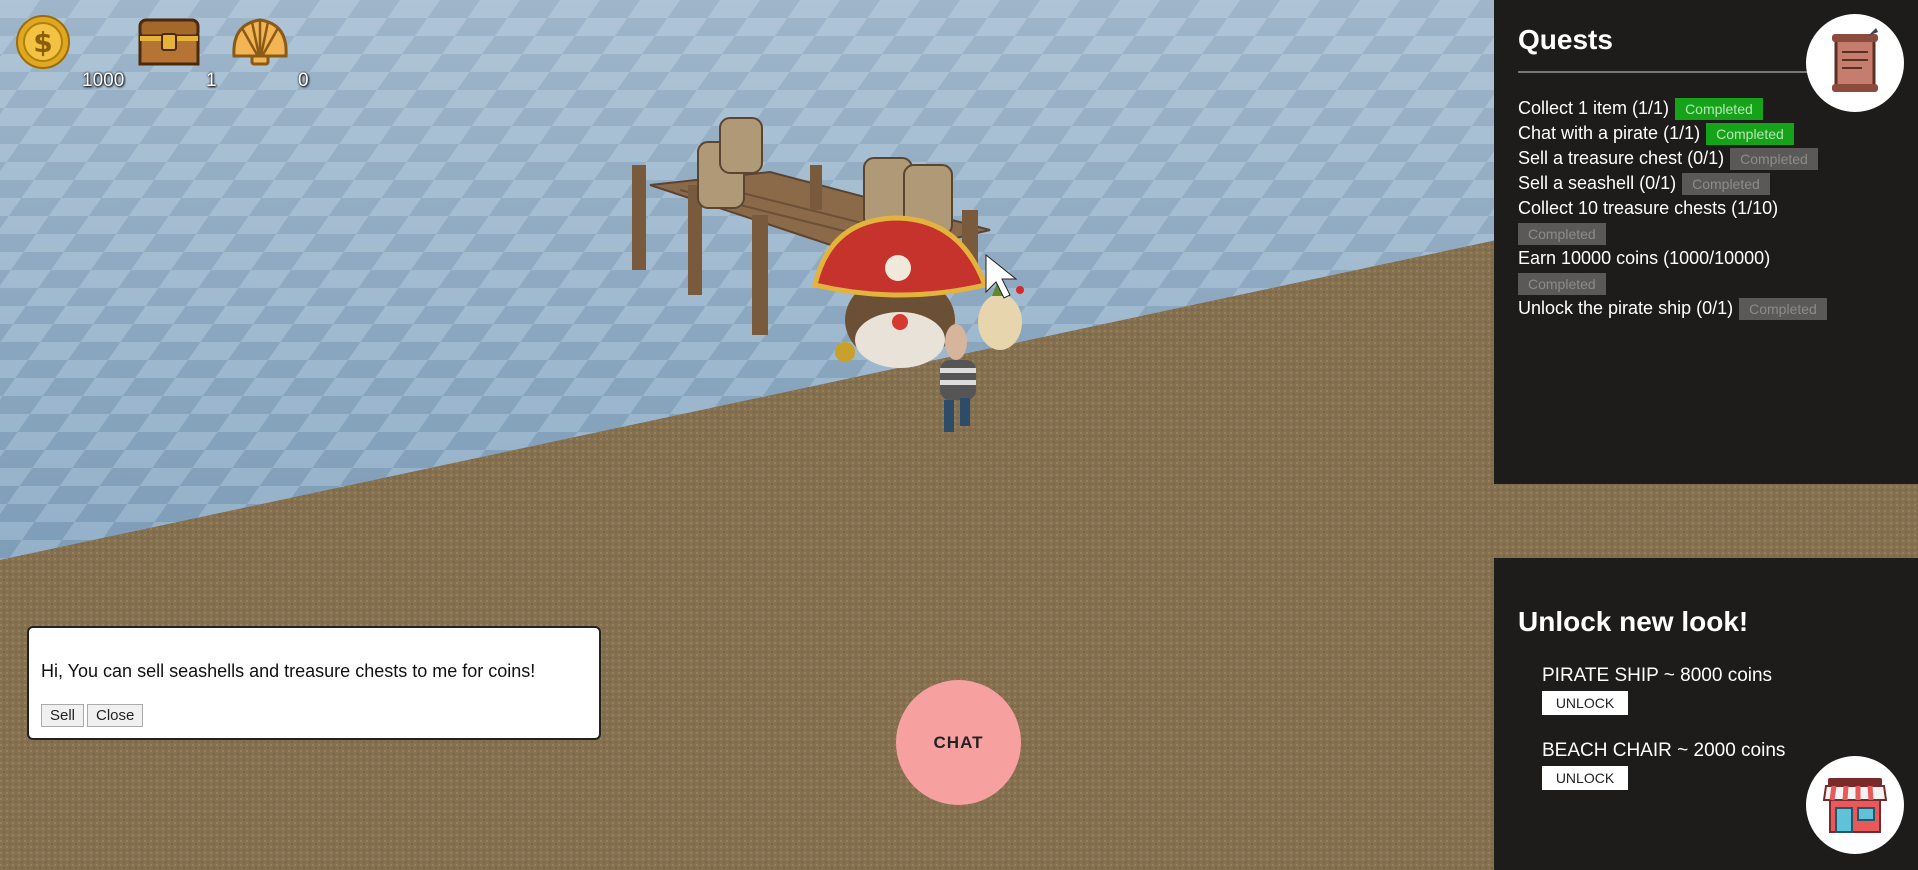  I want to click on quest-item: Earn 10000 coins (1000/10000) Completed, so click(1708, 271).